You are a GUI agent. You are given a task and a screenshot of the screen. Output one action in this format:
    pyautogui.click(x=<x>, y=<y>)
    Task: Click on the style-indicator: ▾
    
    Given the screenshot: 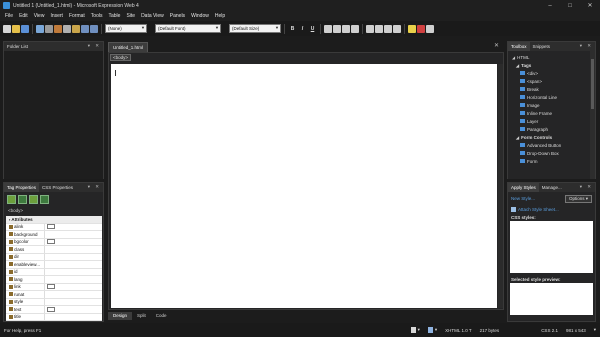 What is the action you would take?
    pyautogui.click(x=432, y=330)
    